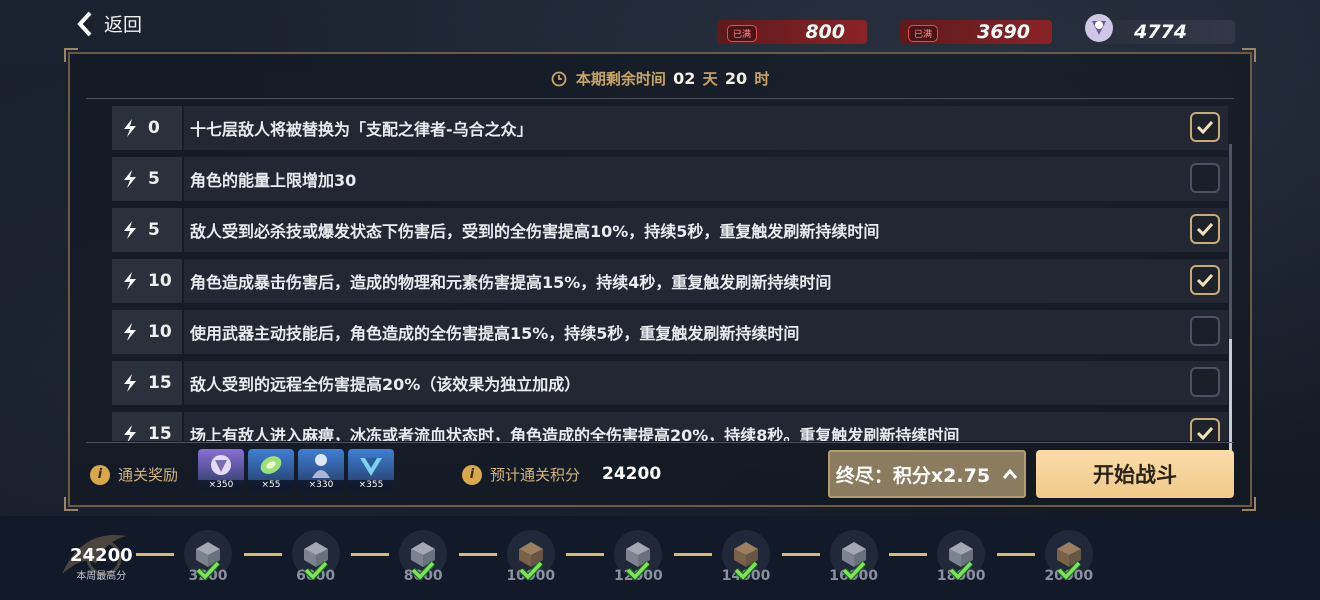 This screenshot has height=600, width=1320. What do you see at coordinates (684, 78) in the screenshot?
I see `timer-days: 02` at bounding box center [684, 78].